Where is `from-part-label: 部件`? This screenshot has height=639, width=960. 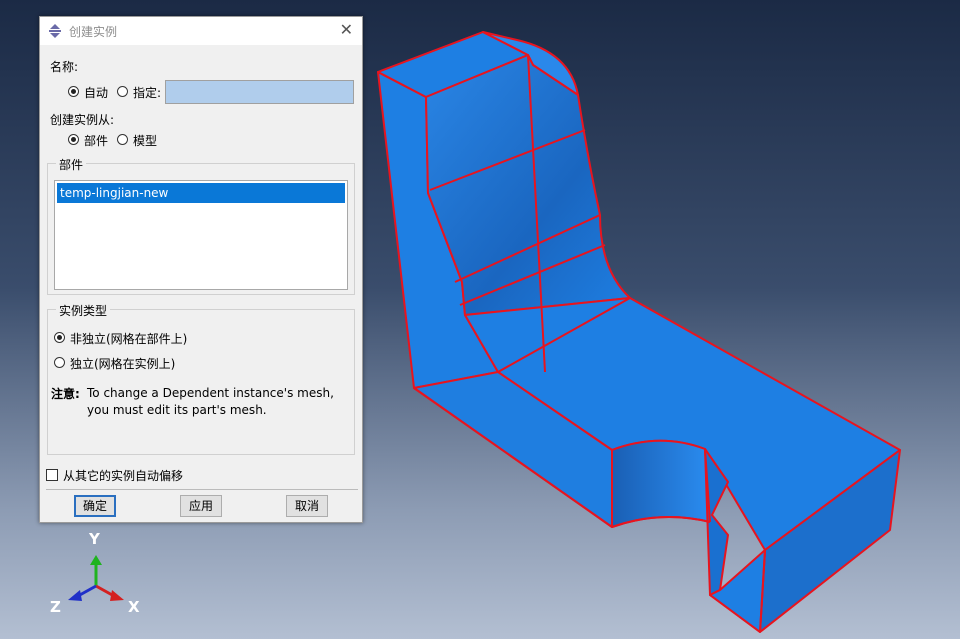 from-part-label: 部件 is located at coordinates (96, 140).